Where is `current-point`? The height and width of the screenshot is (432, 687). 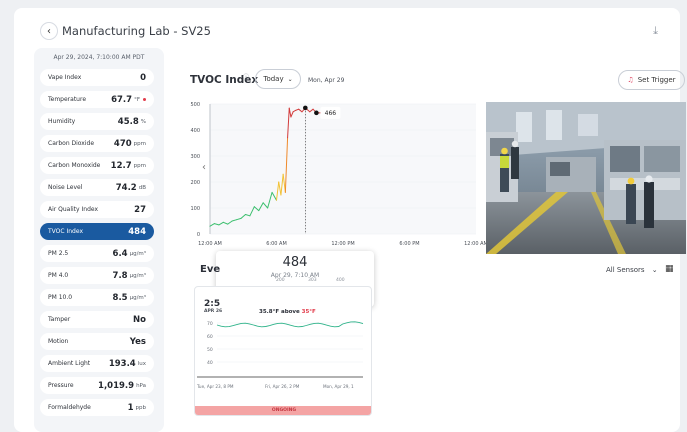 current-point is located at coordinates (316, 113).